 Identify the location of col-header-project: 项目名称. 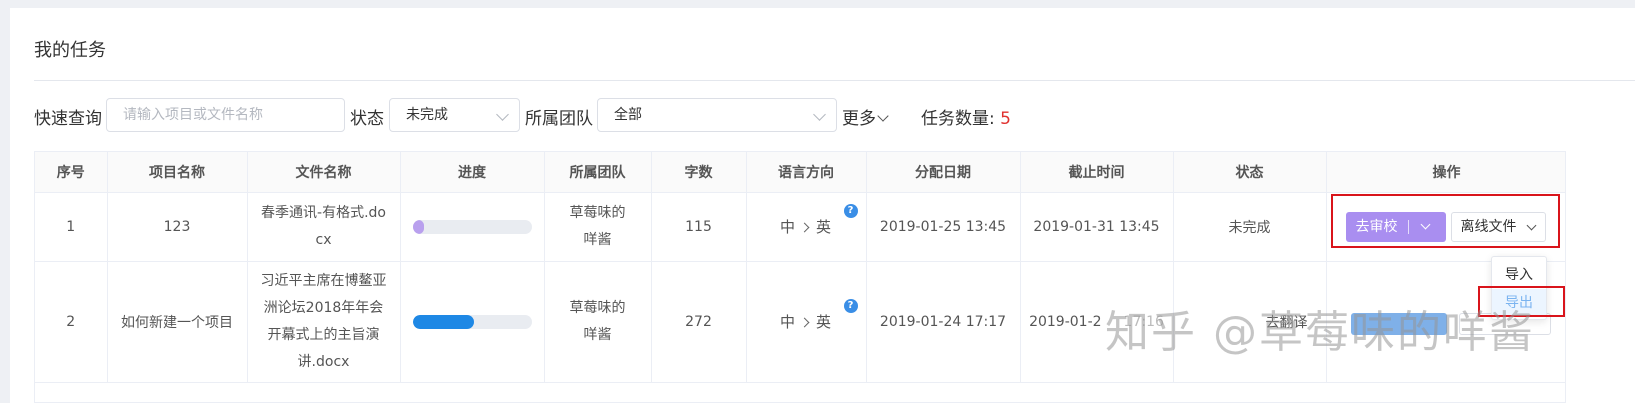
(177, 172).